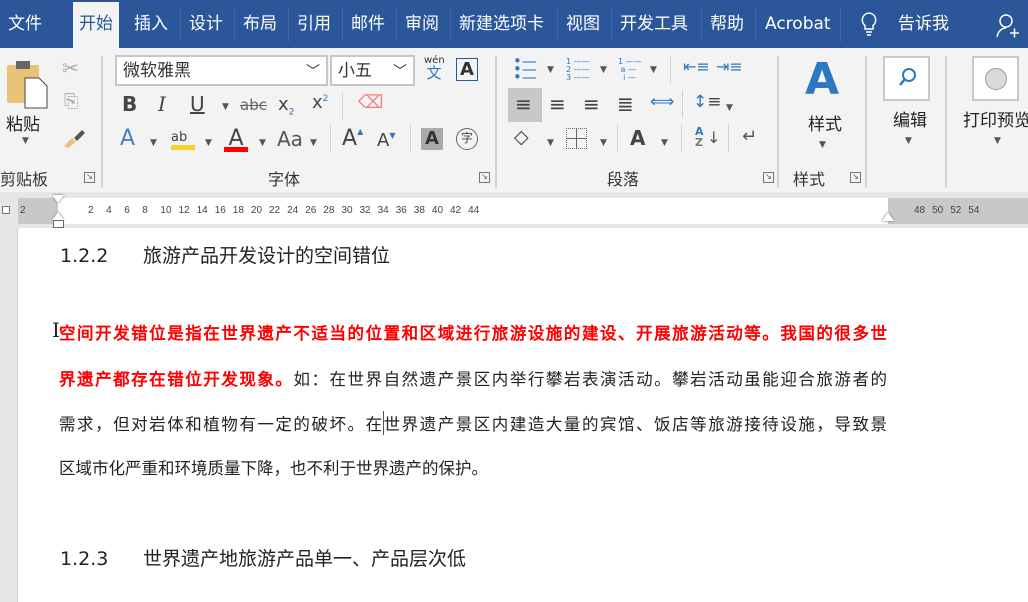 The height and width of the screenshot is (602, 1028). Describe the element at coordinates (23, 122) in the screenshot. I see `paste-label: 粘贴` at that location.